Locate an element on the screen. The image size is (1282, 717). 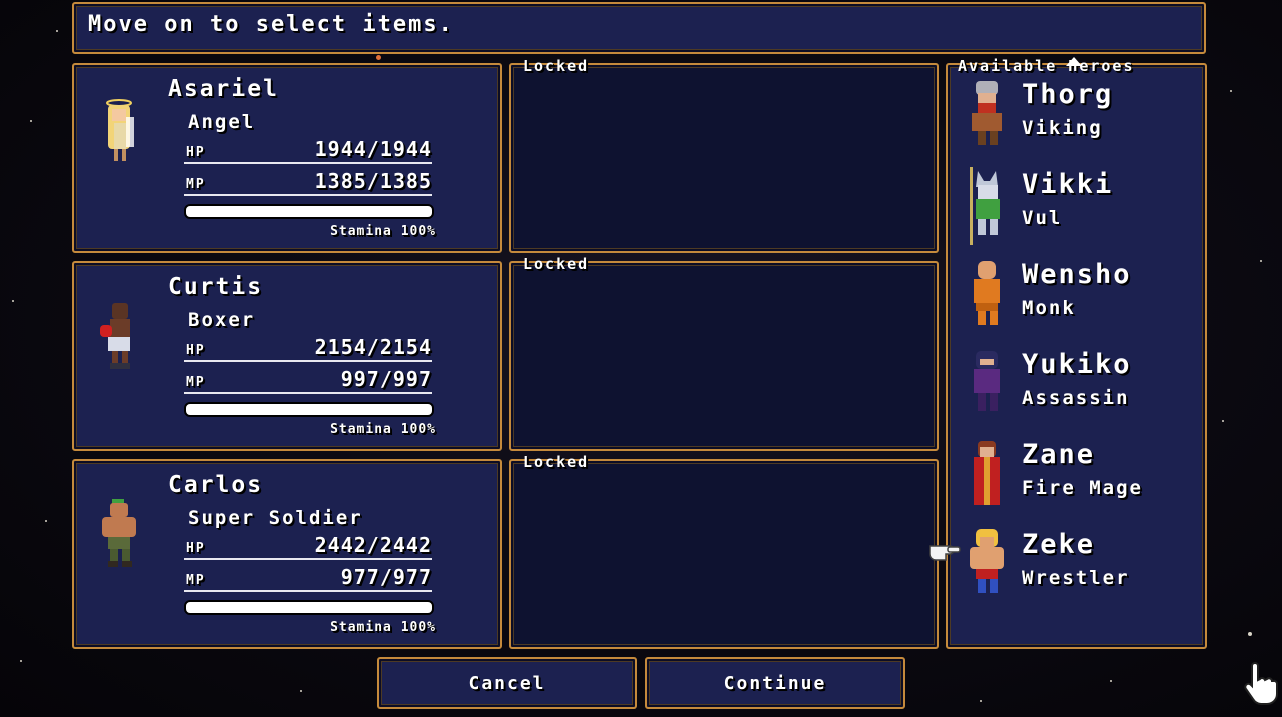
available-hero-item: Zeke Wrestler is located at coordinates (1076, 570).